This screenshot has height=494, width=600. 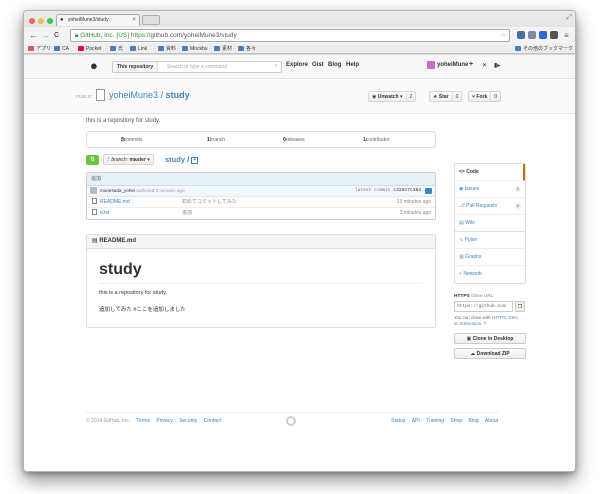 What do you see at coordinates (209, 202) in the screenshot?
I see `file-commit-message: 初めてコミットしてみた` at bounding box center [209, 202].